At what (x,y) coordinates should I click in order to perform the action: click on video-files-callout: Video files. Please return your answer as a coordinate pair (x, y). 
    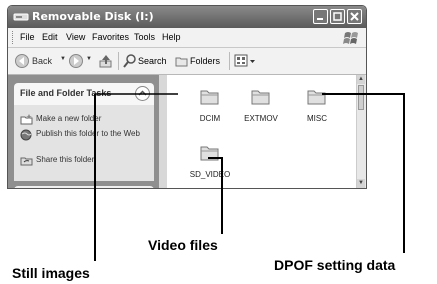
    Looking at the image, I should click on (183, 245).